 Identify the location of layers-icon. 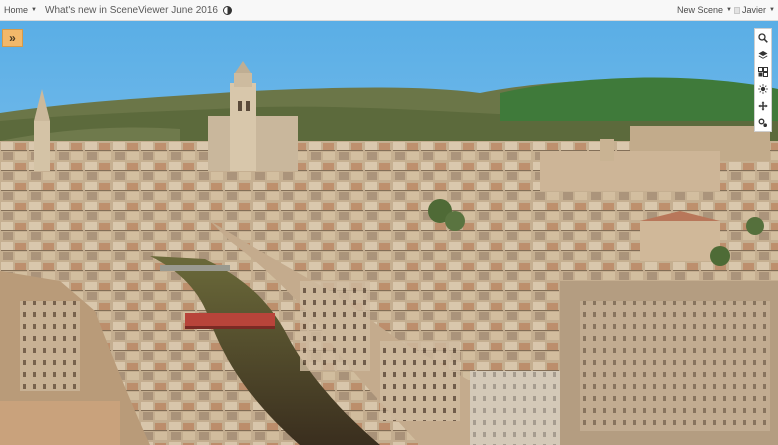
(763, 54).